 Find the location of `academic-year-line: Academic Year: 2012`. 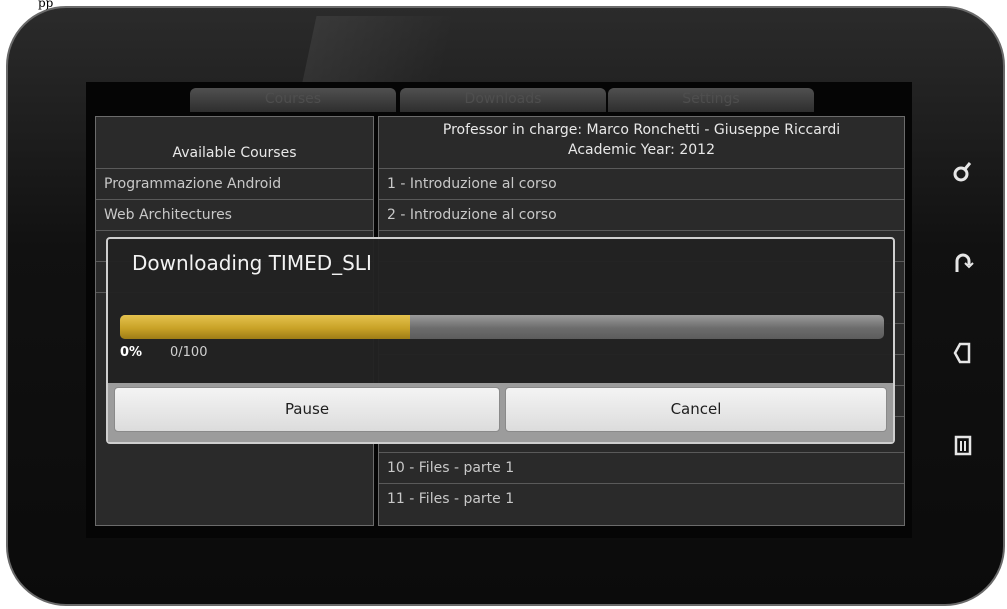

academic-year-line: Academic Year: 2012 is located at coordinates (641, 150).